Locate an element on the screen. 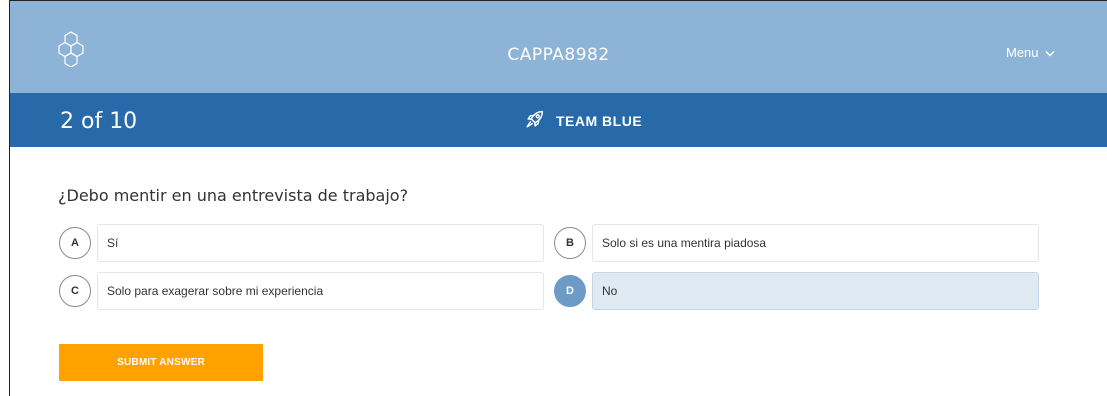  answer-option-a: A Sí is located at coordinates (301, 243).